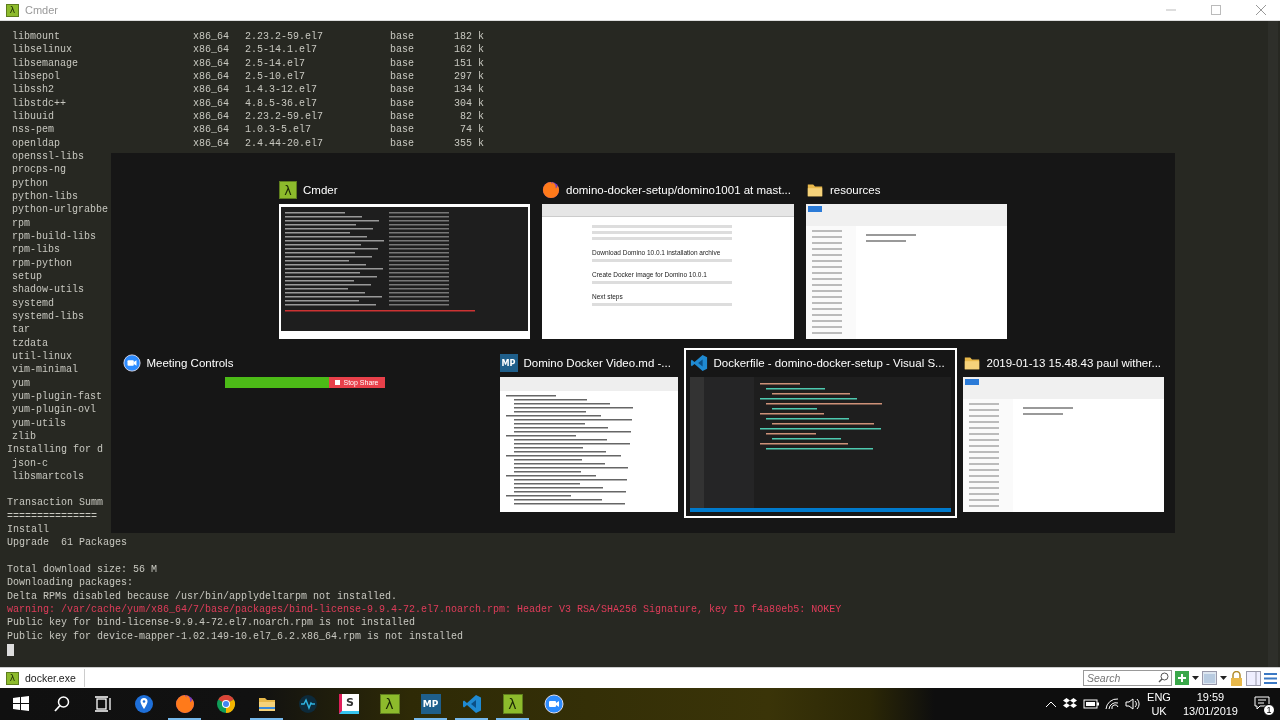 The image size is (1280, 720). I want to click on package-name: python-libs, so click(44, 196).